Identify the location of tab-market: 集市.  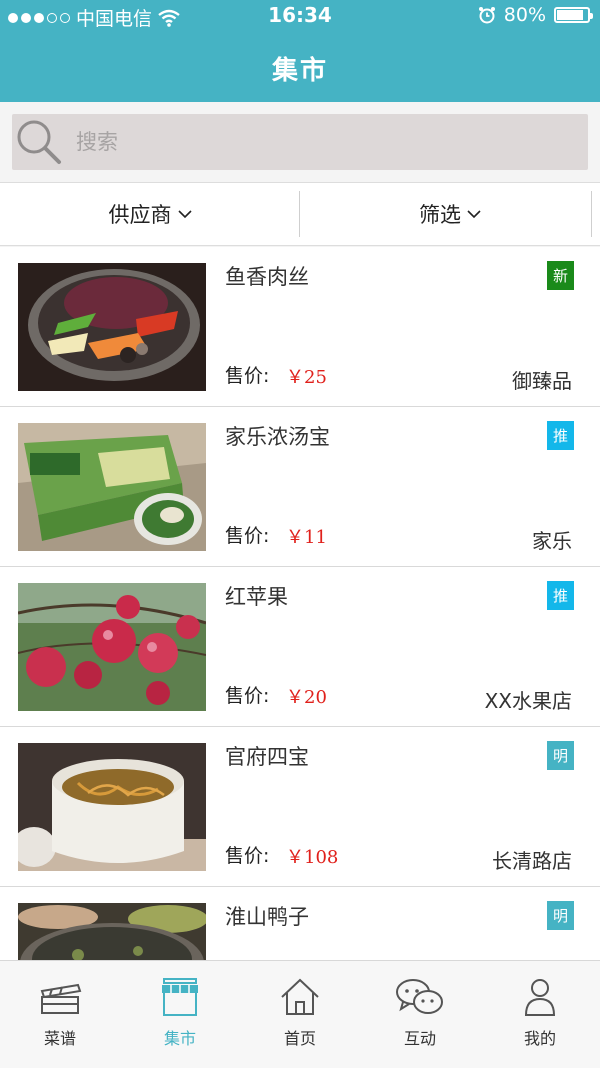
(180, 1014).